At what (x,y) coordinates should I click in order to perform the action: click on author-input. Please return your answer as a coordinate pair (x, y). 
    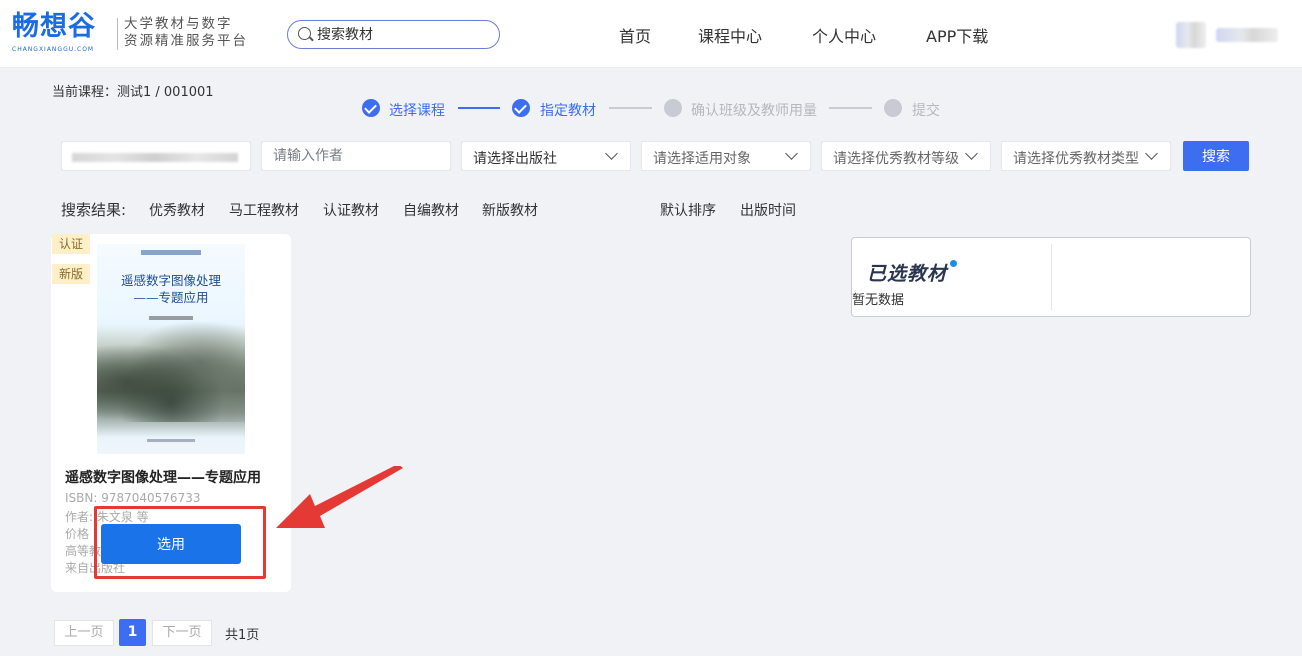
    Looking at the image, I should click on (356, 156).